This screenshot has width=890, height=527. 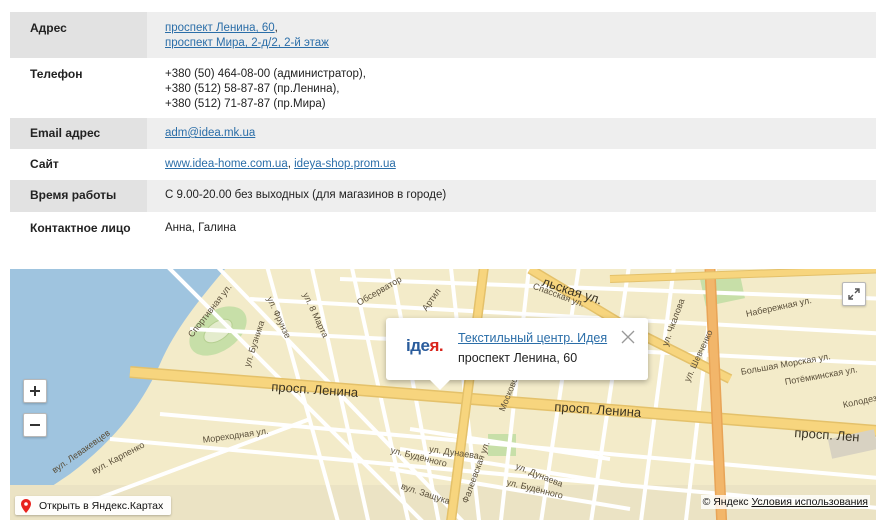 I want to click on copyright-text: © Яндекс, so click(x=725, y=502).